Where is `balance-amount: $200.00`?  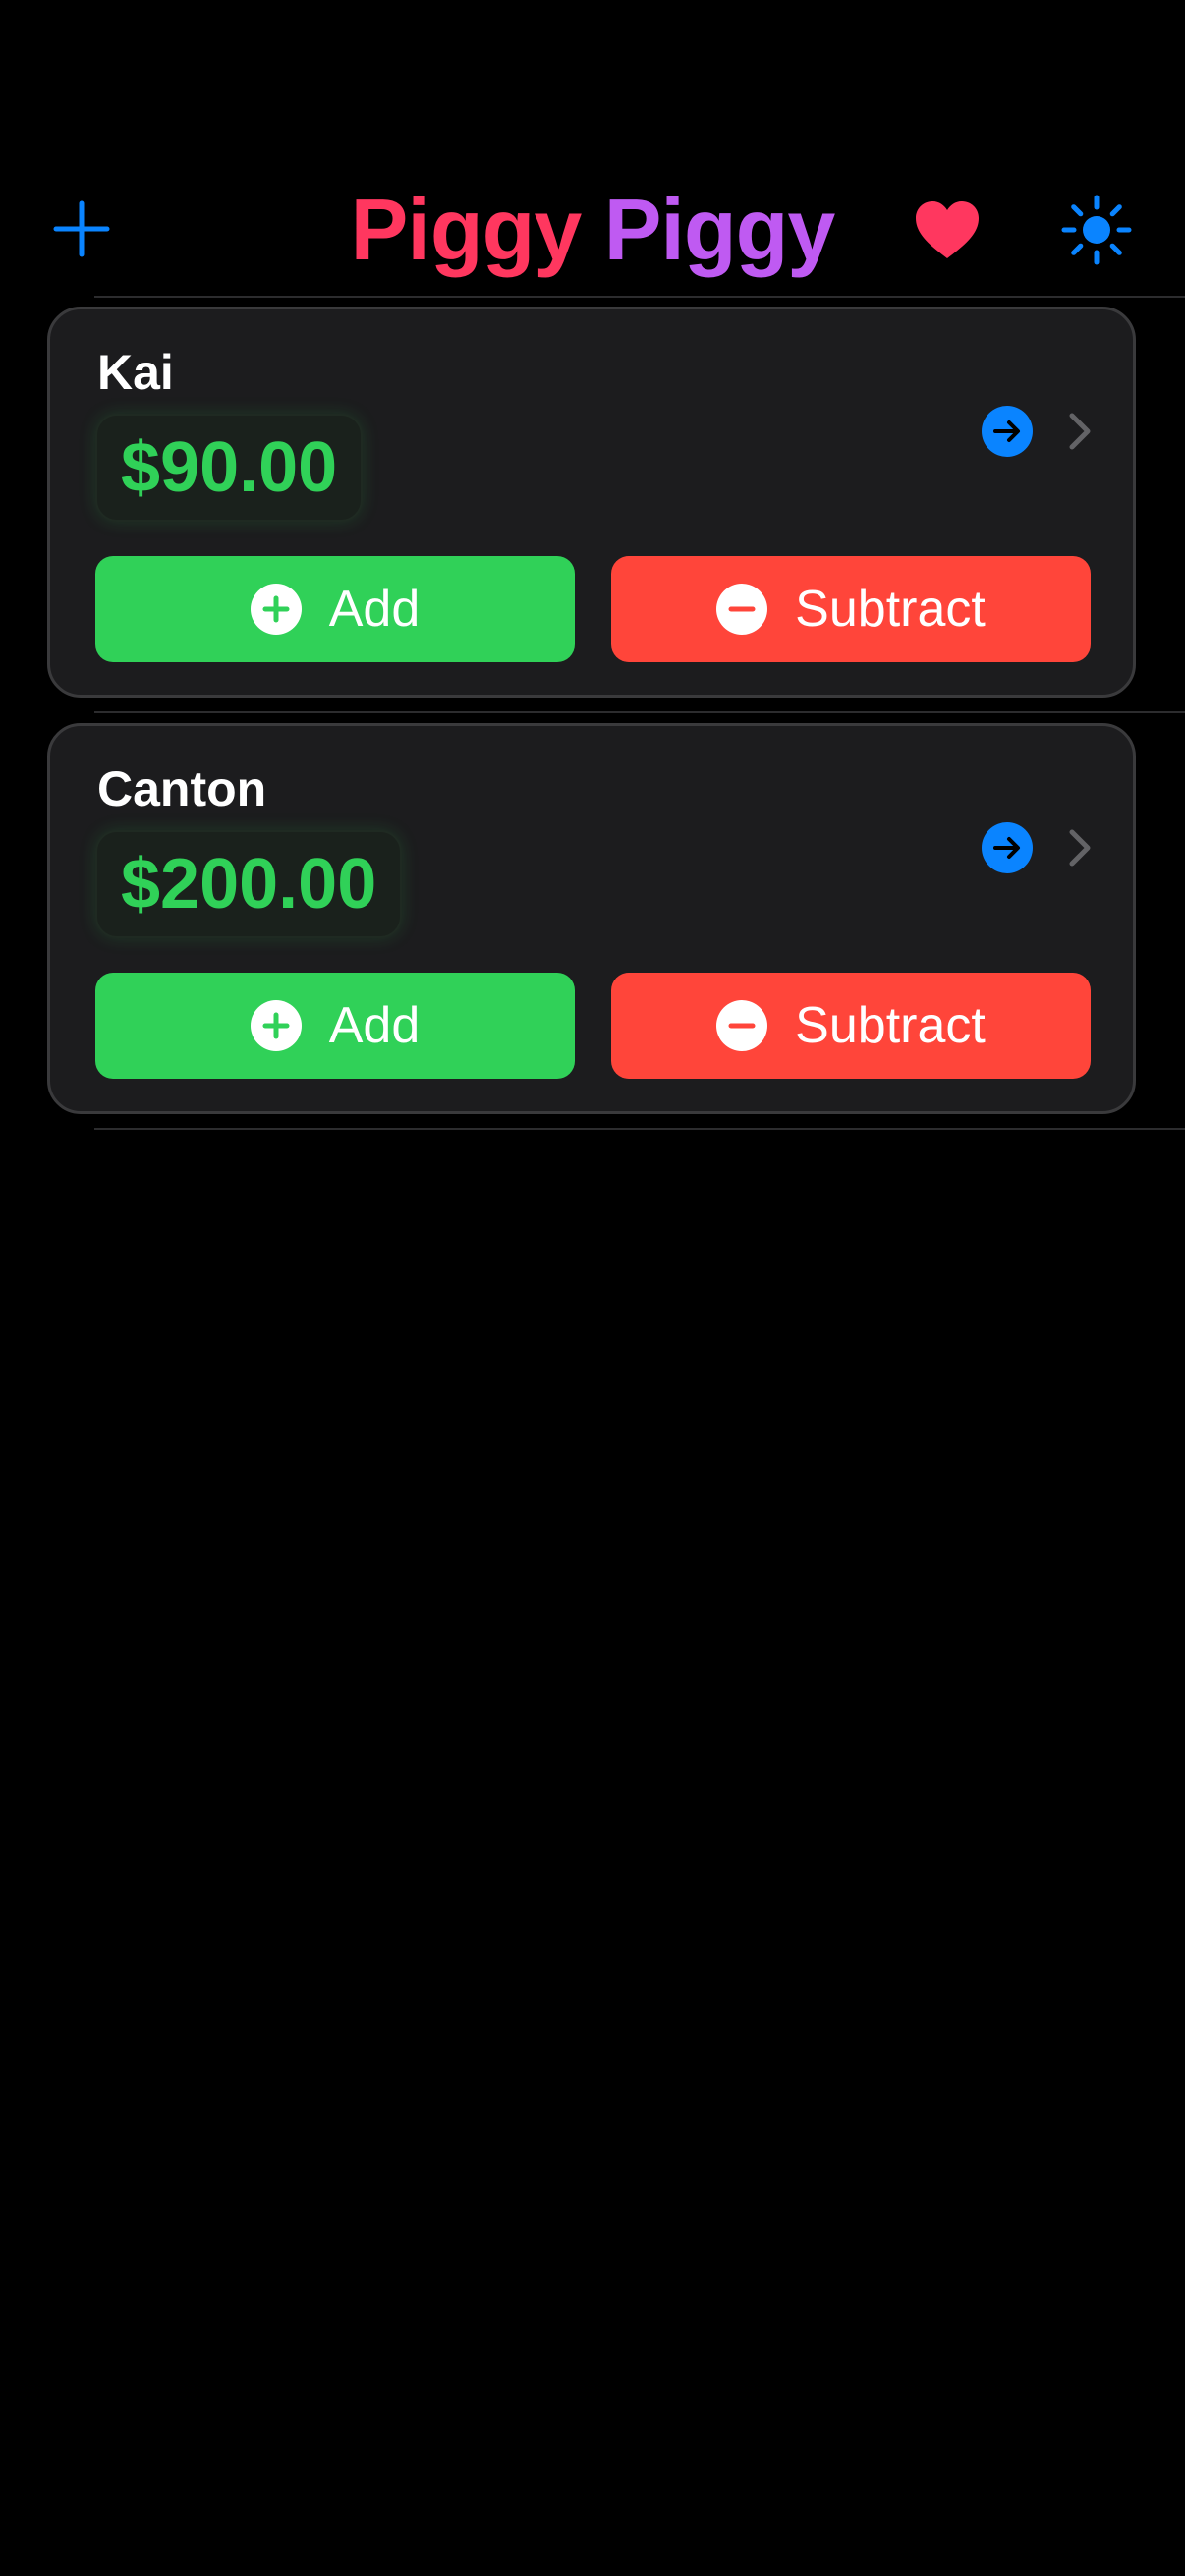
balance-amount: $200.00 is located at coordinates (249, 884).